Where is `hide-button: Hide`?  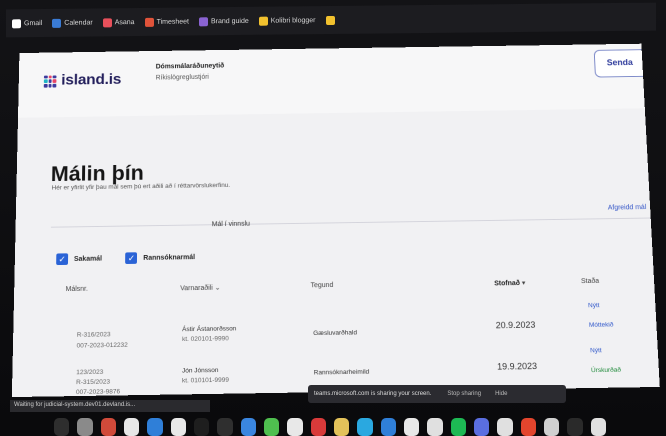
hide-button: Hide is located at coordinates (501, 394).